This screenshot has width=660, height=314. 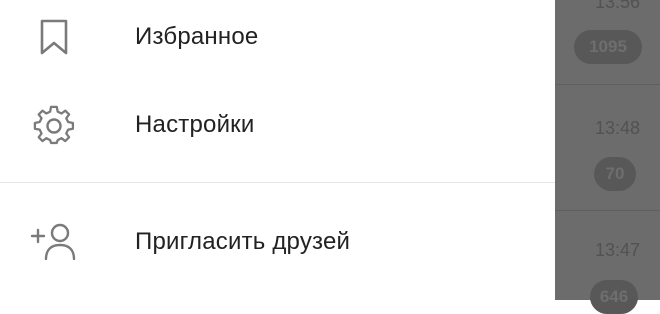 What do you see at coordinates (54, 37) in the screenshot?
I see `bookmark-icon` at bounding box center [54, 37].